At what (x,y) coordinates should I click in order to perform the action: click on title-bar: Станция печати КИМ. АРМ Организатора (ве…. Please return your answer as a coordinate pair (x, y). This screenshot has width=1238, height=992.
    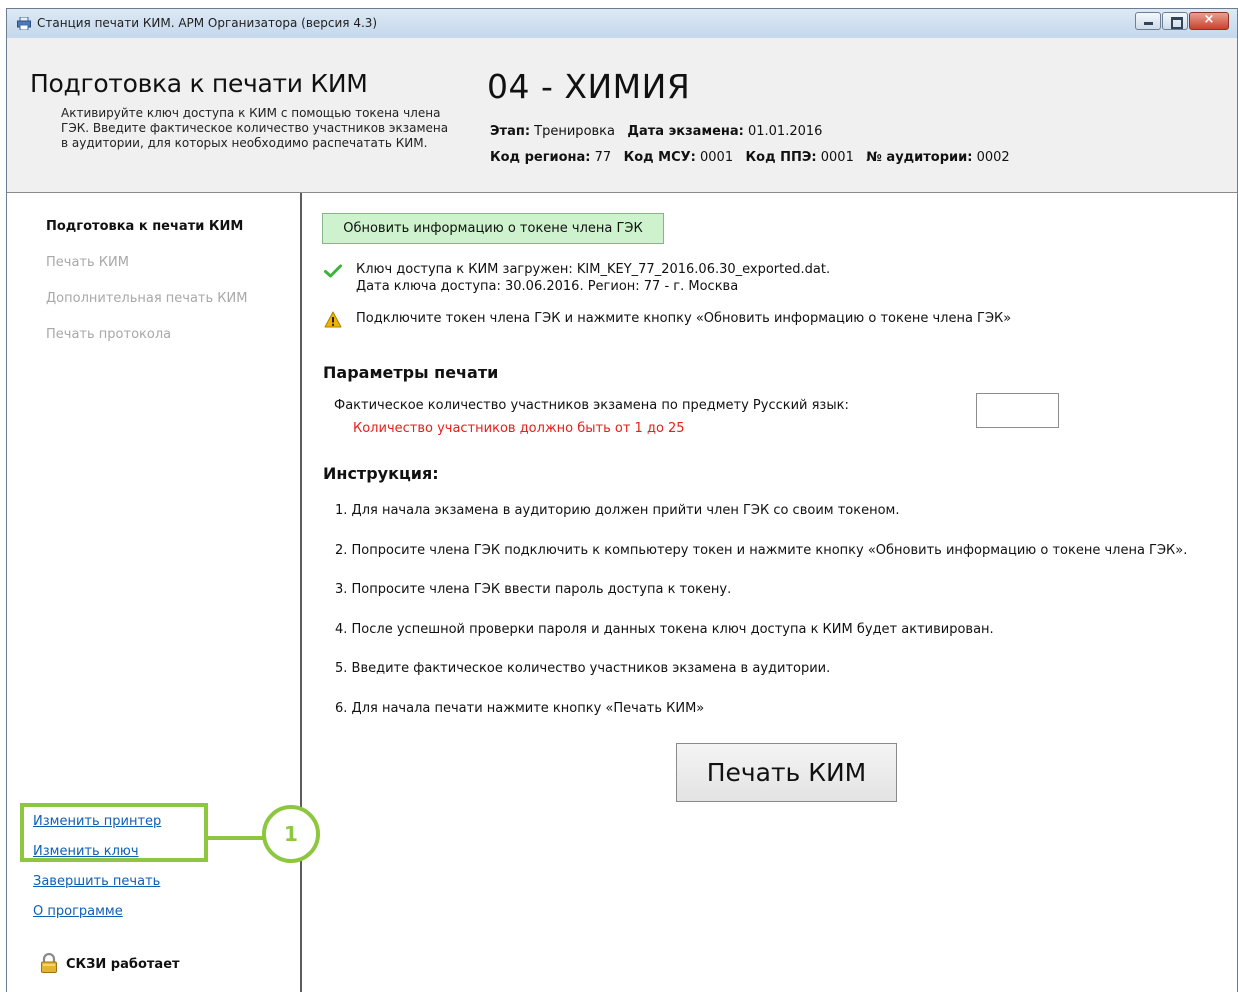
    Looking at the image, I should click on (622, 24).